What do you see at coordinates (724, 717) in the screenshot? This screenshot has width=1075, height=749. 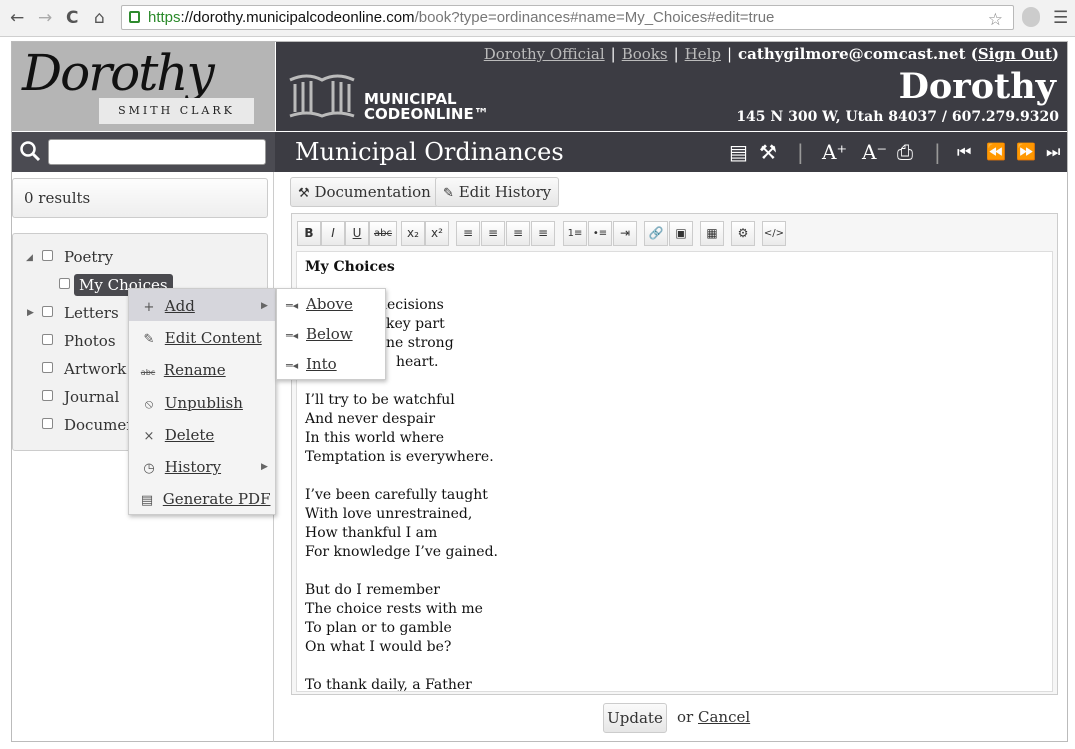 I see `cancel-link: Cancel` at bounding box center [724, 717].